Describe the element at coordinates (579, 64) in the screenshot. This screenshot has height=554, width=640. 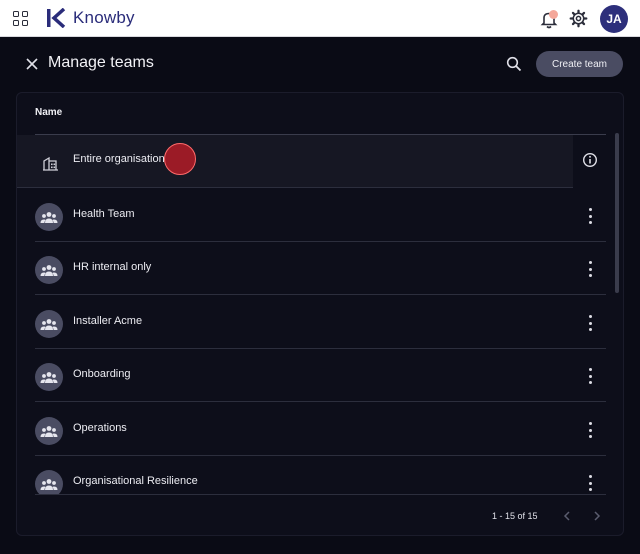
I see `create-team-button: Create team` at that location.